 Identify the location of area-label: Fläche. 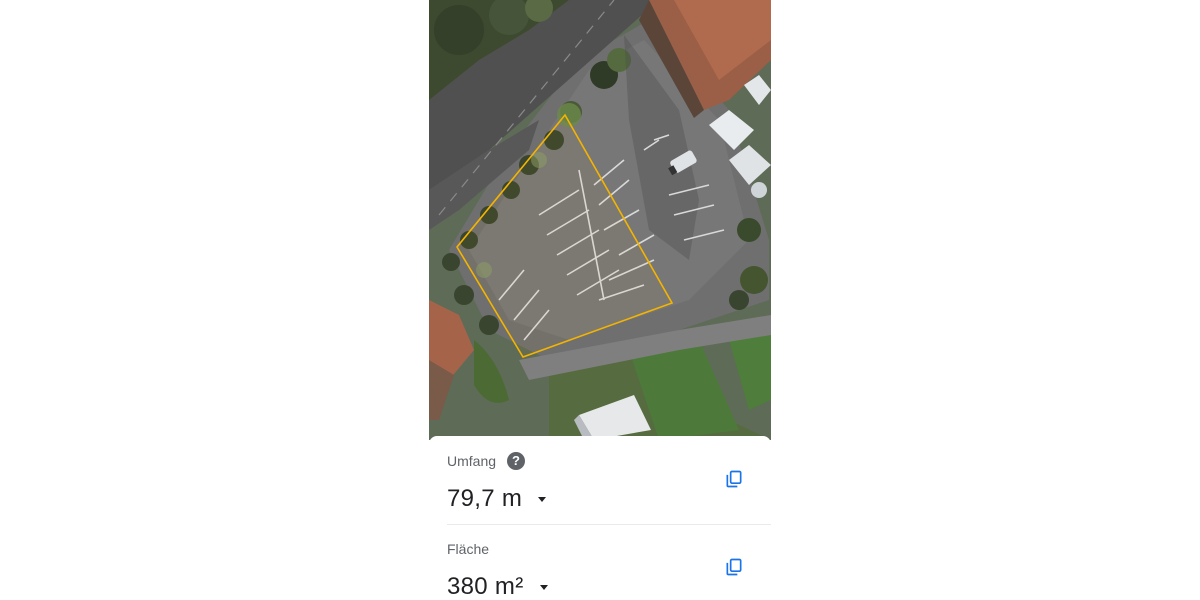
(468, 549).